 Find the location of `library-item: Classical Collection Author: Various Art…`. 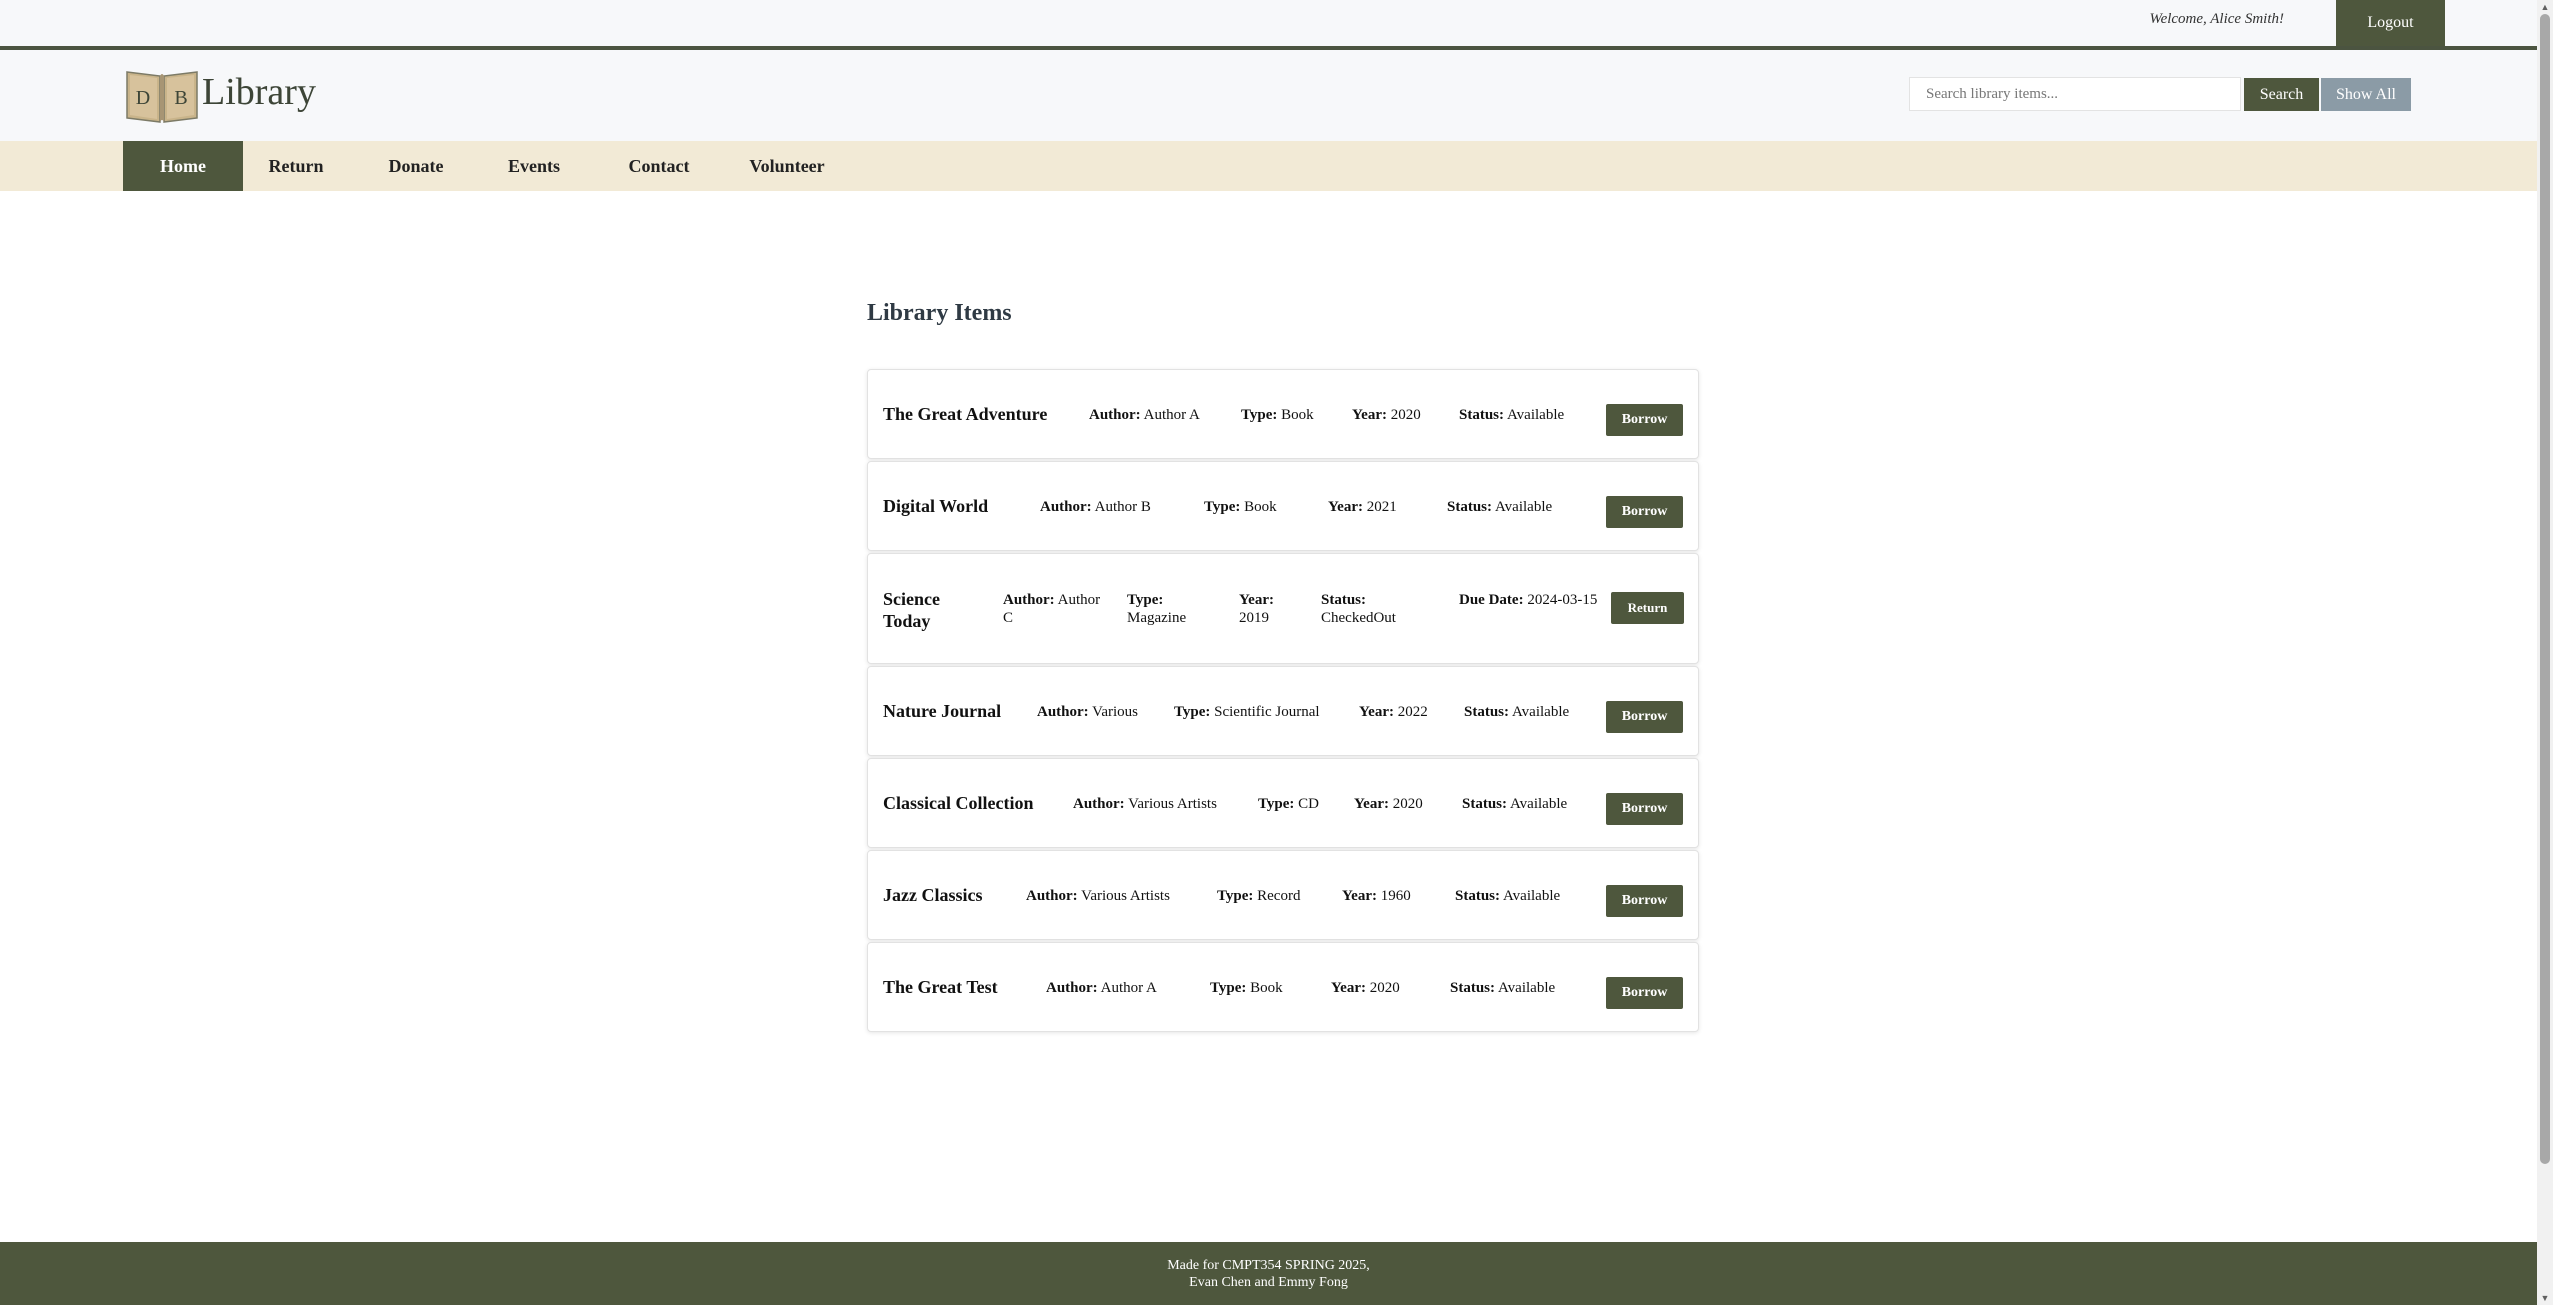

library-item: Classical Collection Author: Various Art… is located at coordinates (1283, 803).